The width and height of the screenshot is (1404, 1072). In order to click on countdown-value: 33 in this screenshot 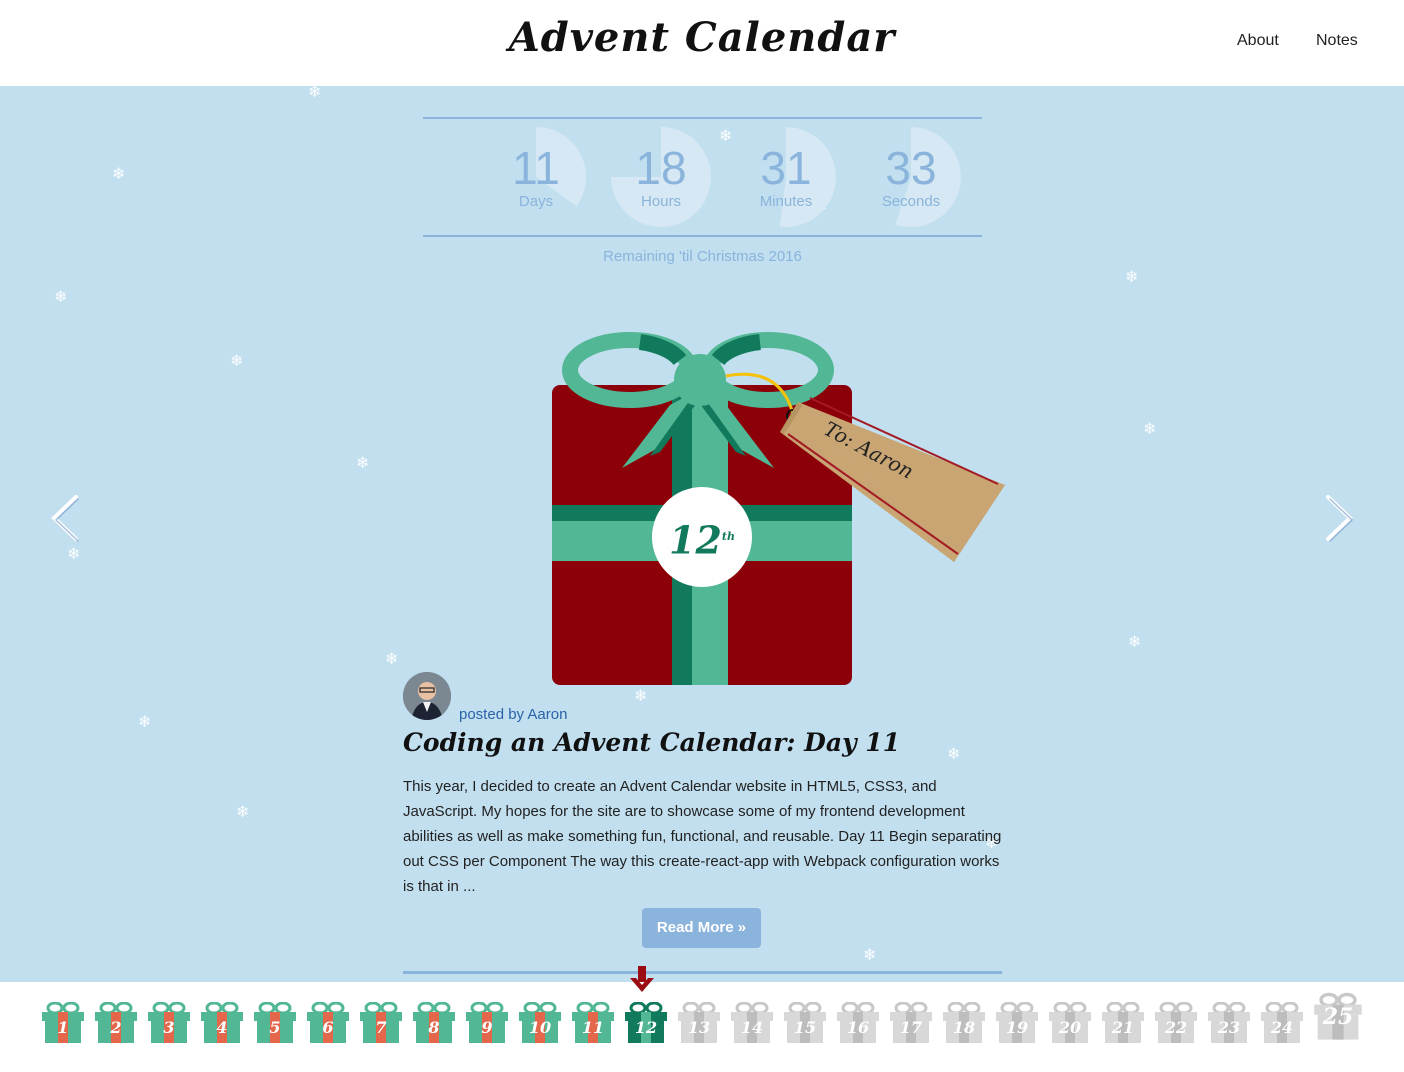, I will do `click(911, 168)`.